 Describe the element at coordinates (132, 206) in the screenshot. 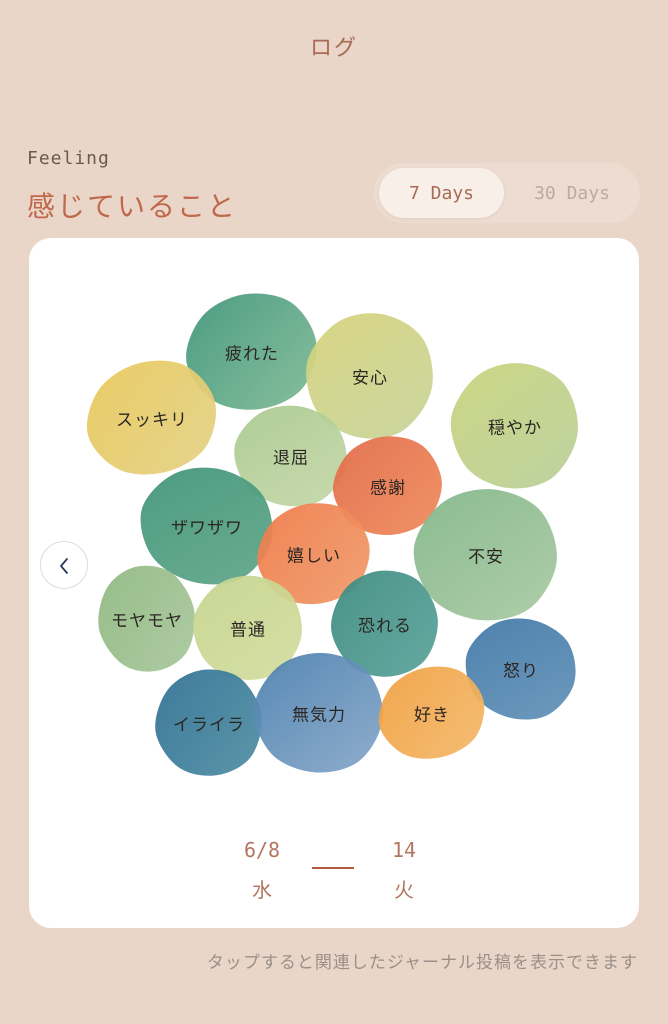

I see `section-title: 感じていること` at that location.